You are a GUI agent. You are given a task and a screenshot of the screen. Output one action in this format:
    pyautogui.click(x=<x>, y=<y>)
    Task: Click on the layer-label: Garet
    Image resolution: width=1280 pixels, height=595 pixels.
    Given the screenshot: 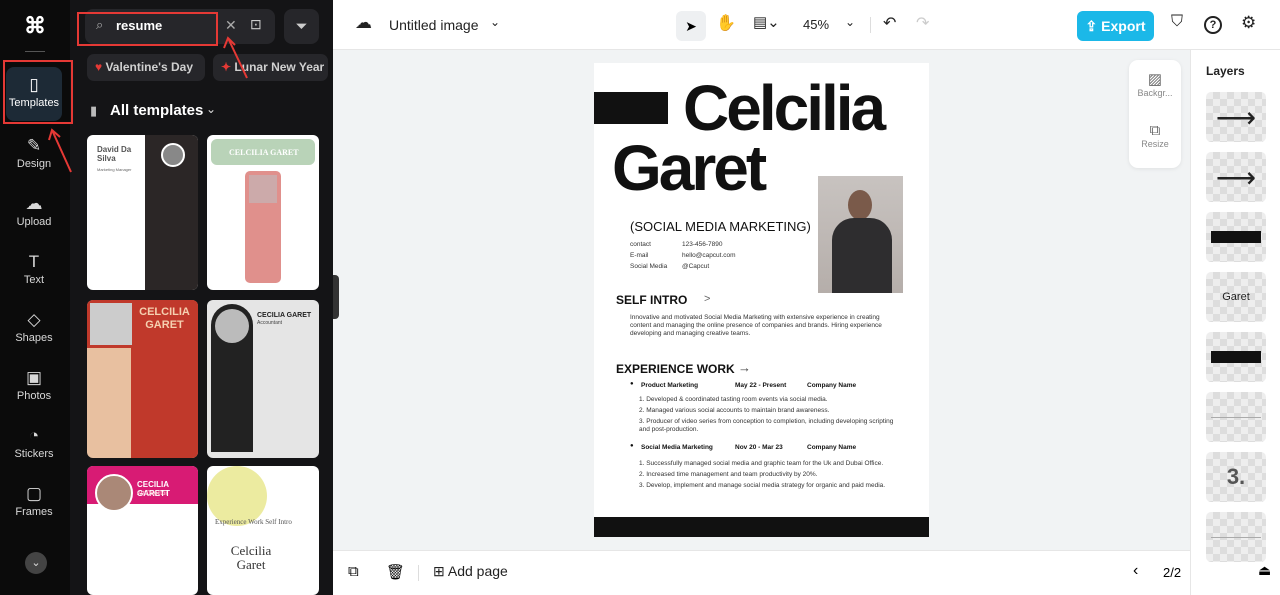 What is the action you would take?
    pyautogui.click(x=1236, y=297)
    